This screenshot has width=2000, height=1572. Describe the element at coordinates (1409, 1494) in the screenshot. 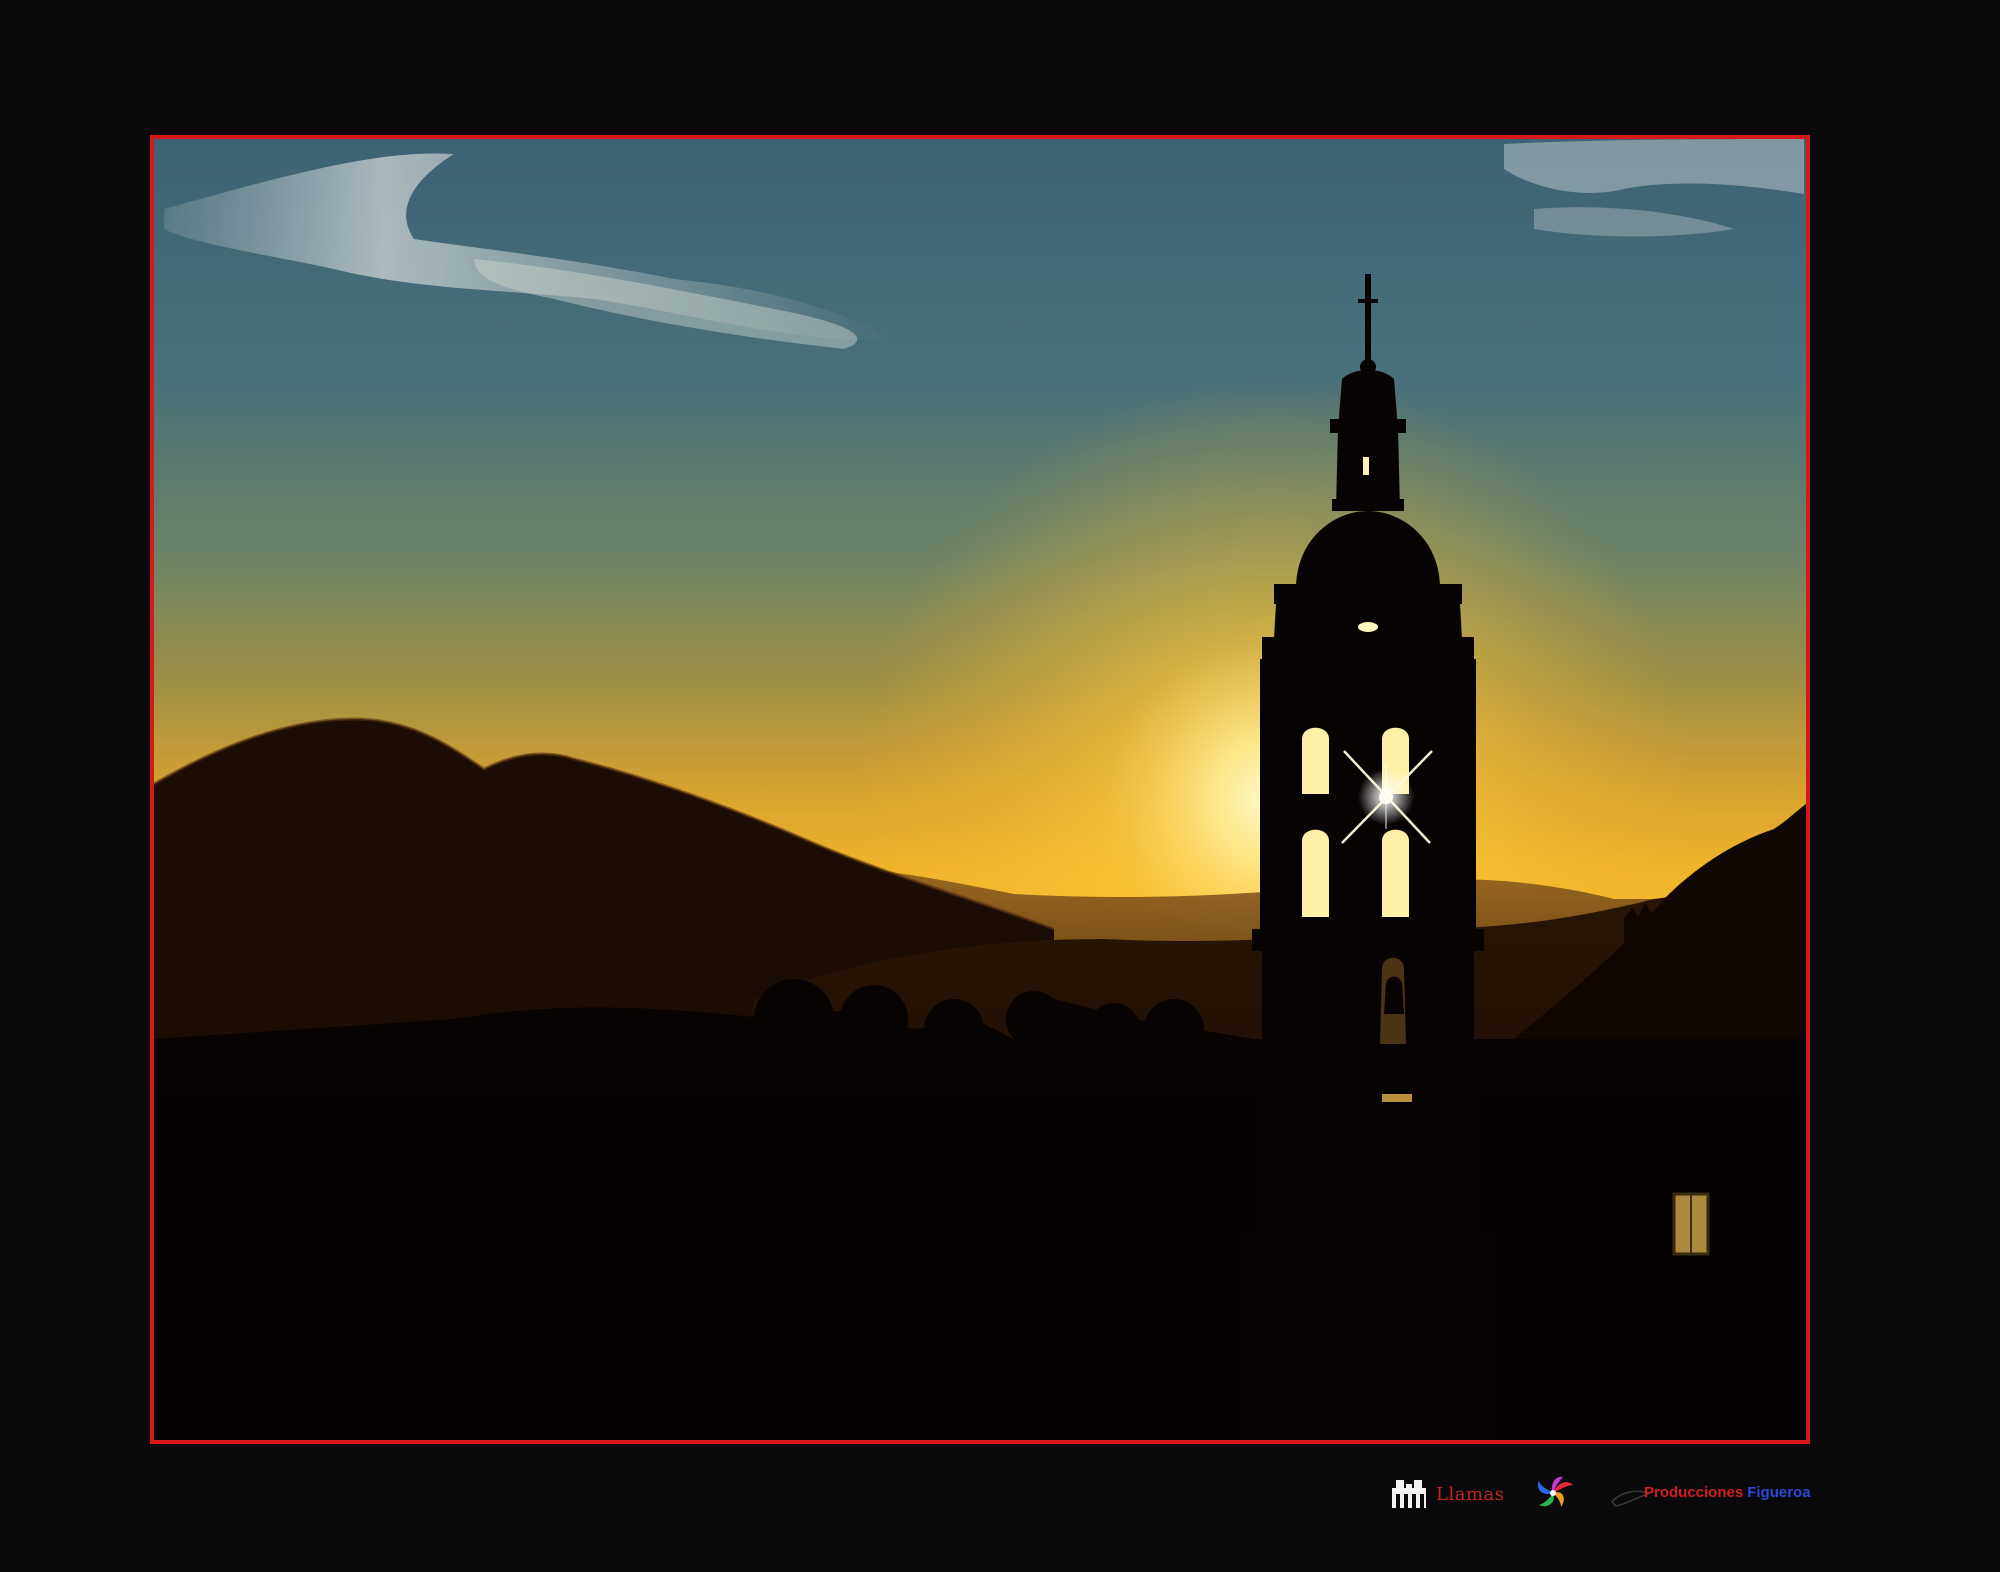

I see `llamas-building-icon` at that location.